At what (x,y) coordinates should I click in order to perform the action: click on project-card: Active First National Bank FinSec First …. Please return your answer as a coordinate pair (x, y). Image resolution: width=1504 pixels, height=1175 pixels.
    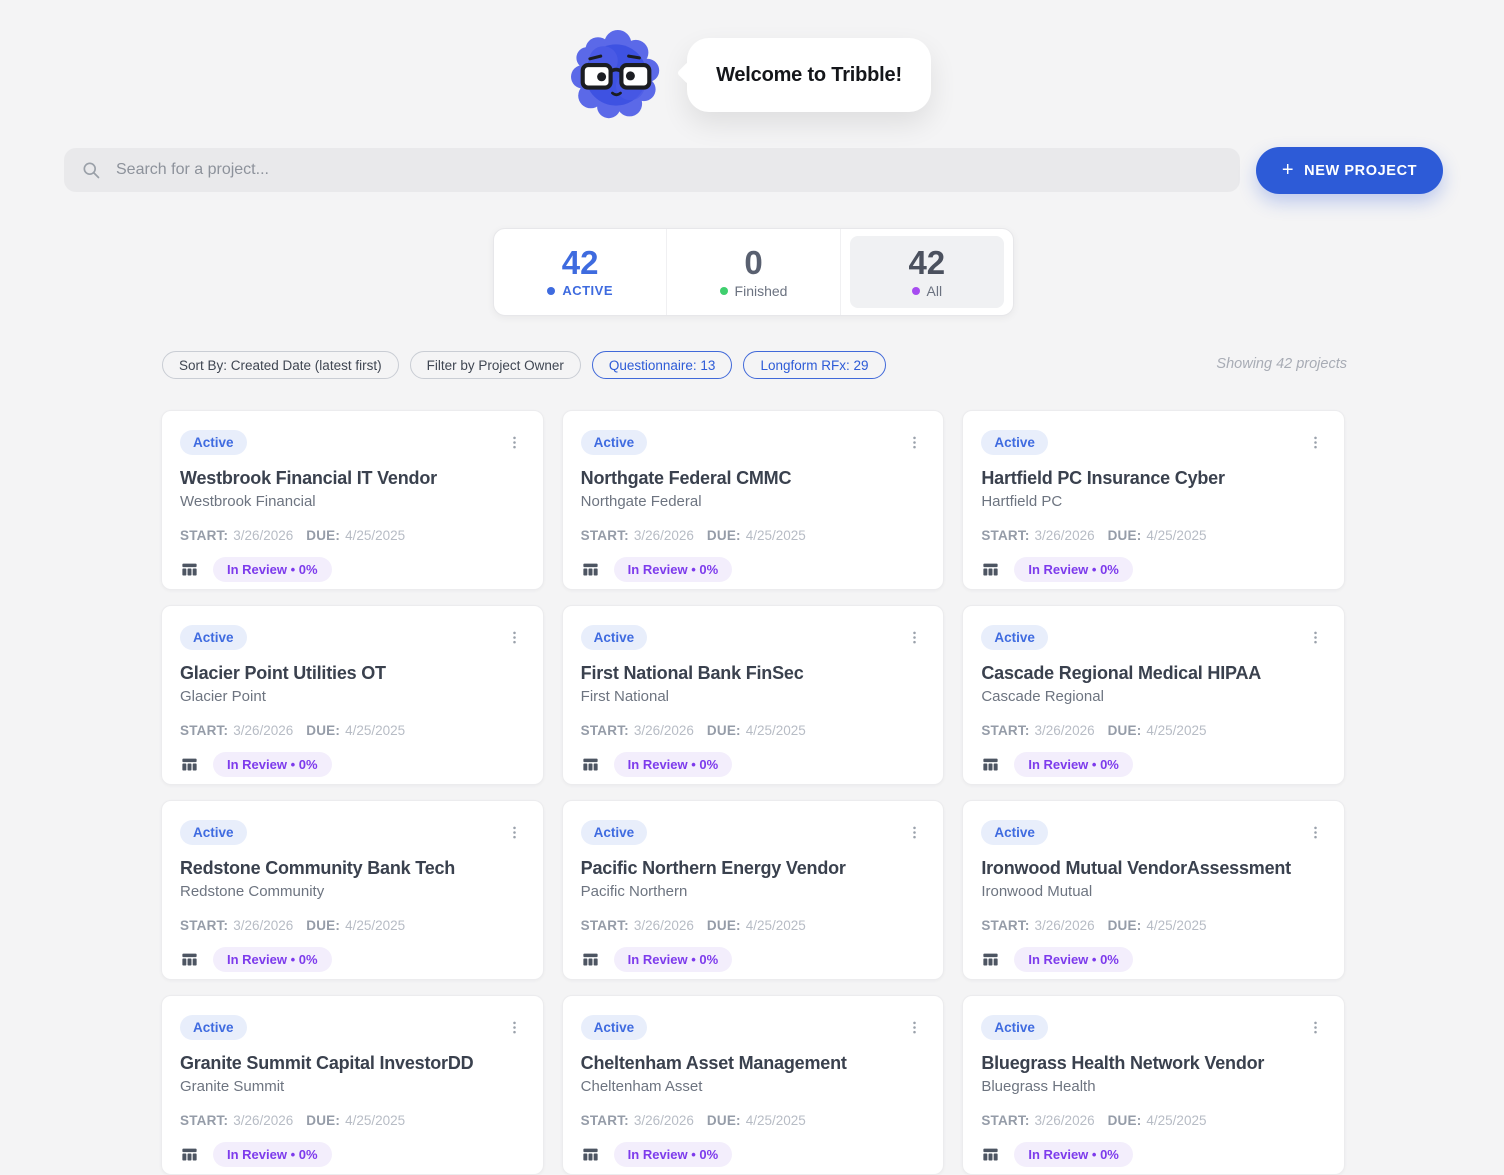
    Looking at the image, I should click on (753, 695).